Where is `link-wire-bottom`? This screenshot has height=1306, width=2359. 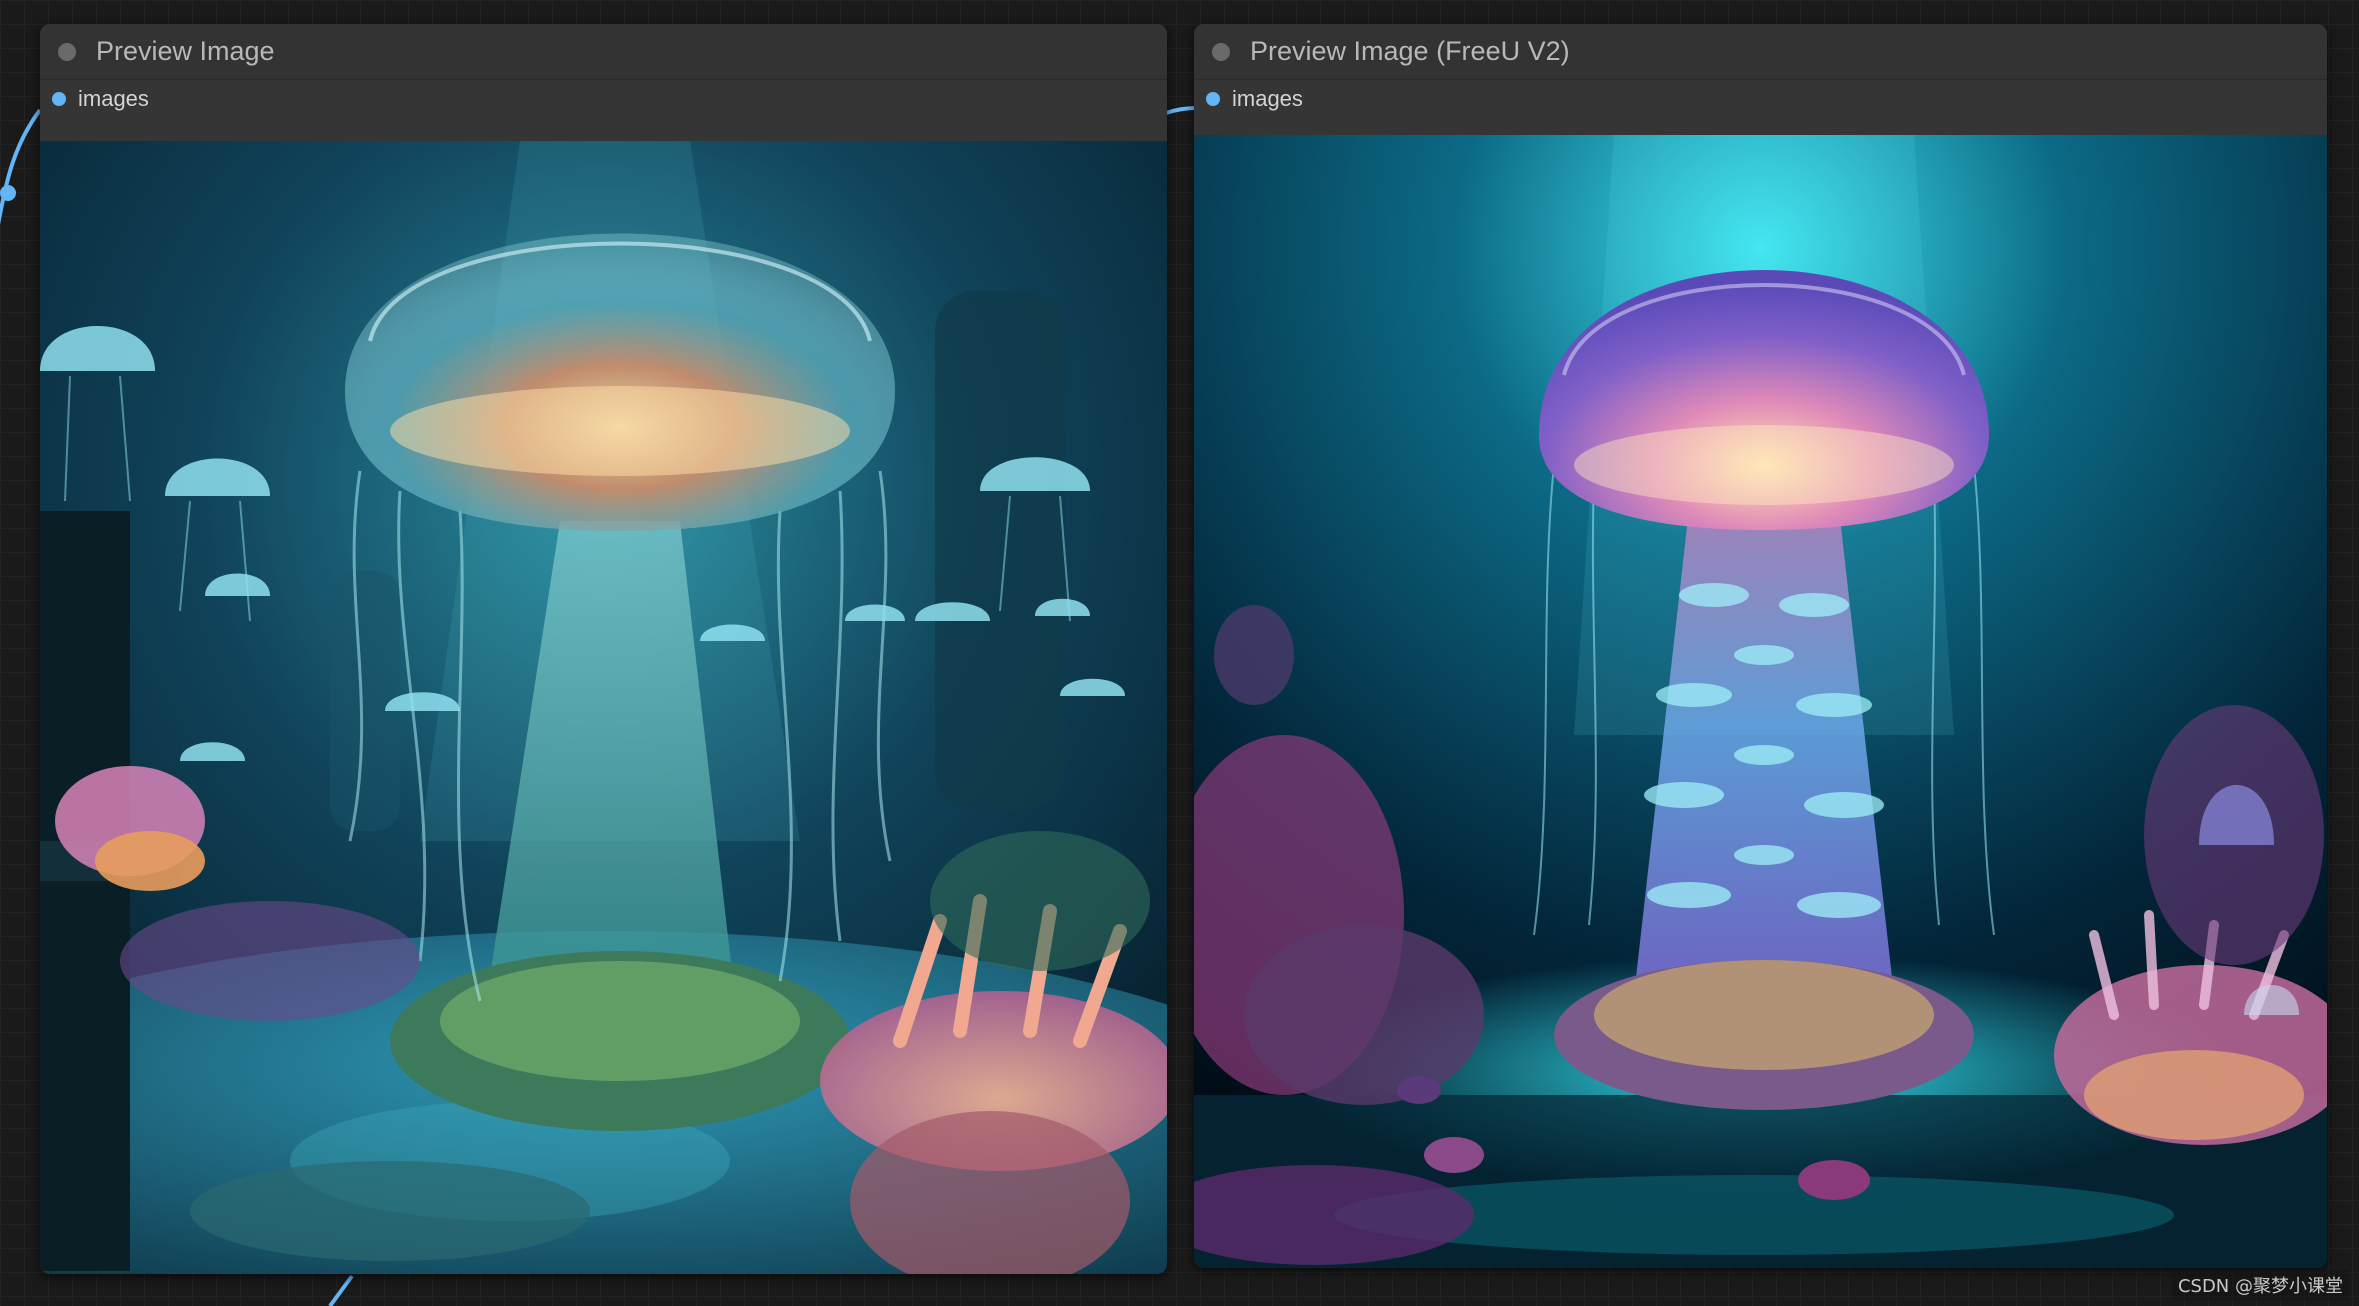
link-wire-bottom is located at coordinates (341, 1290).